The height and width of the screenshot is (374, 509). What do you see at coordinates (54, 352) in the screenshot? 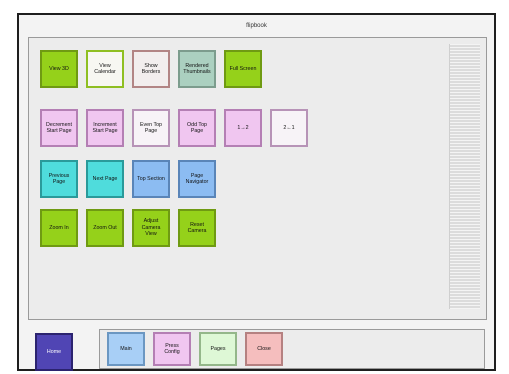
I see `home-button: Home` at bounding box center [54, 352].